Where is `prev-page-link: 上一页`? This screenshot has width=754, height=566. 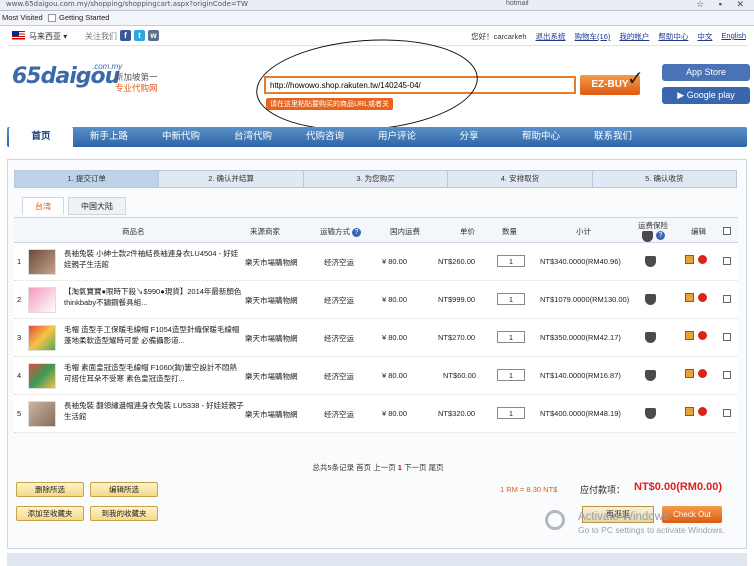 prev-page-link: 上一页 is located at coordinates (384, 467).